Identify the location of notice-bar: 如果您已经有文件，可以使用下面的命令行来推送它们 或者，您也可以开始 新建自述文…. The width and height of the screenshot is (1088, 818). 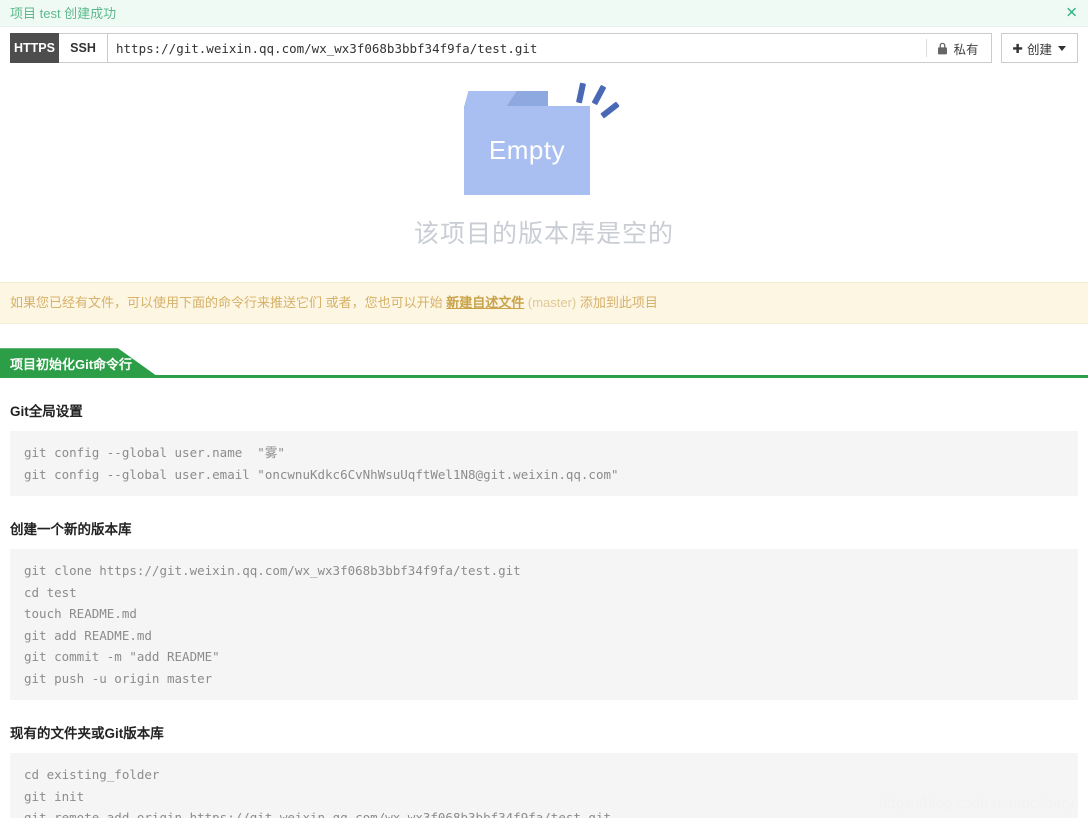
(544, 303).